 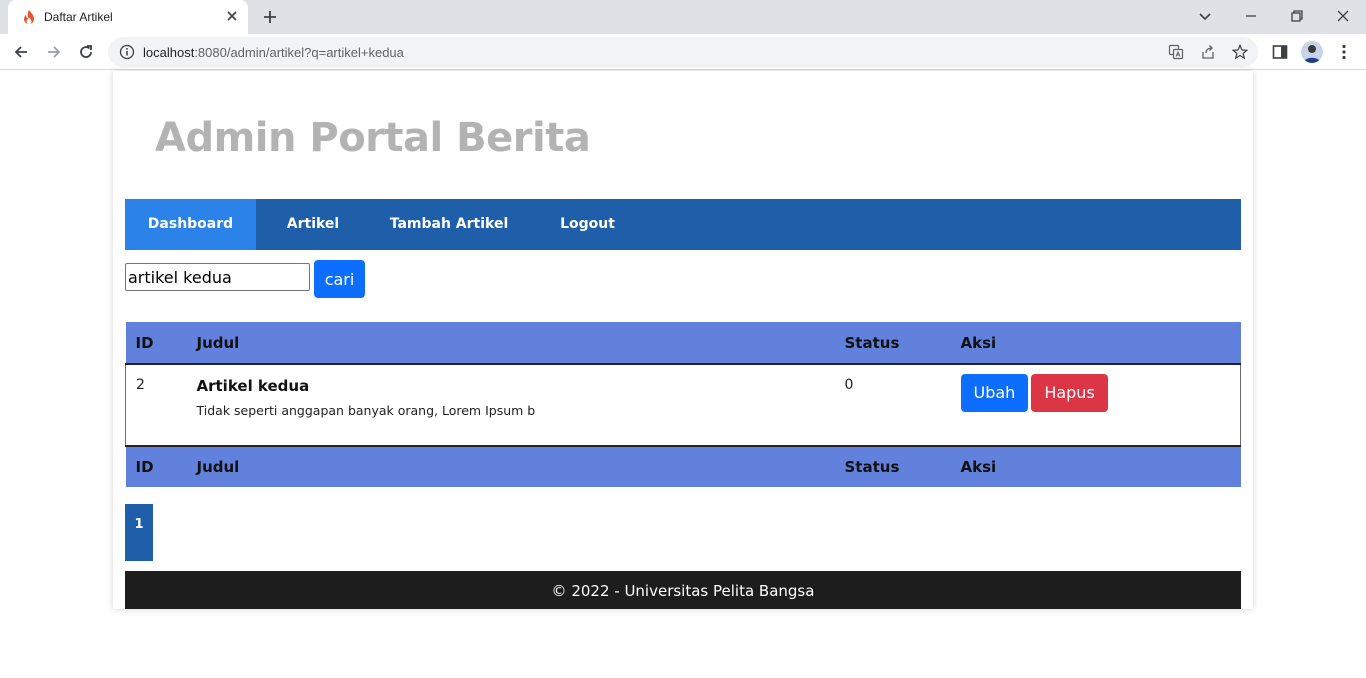 I want to click on url-host: localhost, so click(x=169, y=52).